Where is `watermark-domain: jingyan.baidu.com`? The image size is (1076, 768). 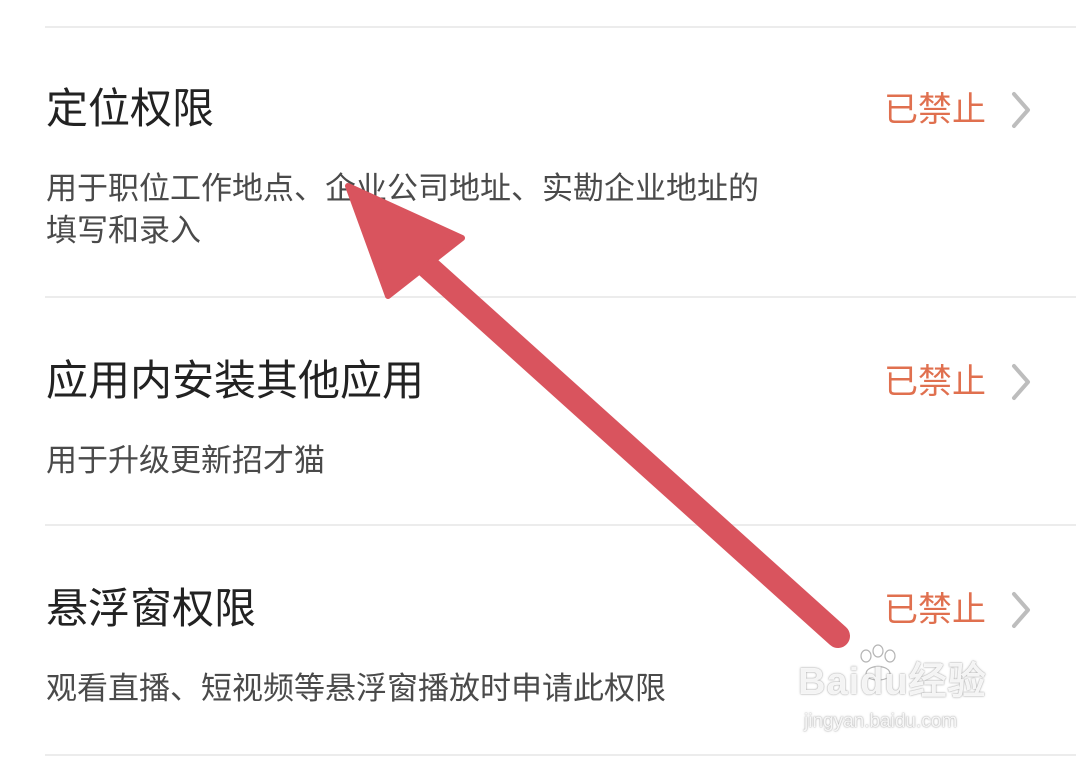
watermark-domain: jingyan.baidu.com is located at coordinates (881, 721).